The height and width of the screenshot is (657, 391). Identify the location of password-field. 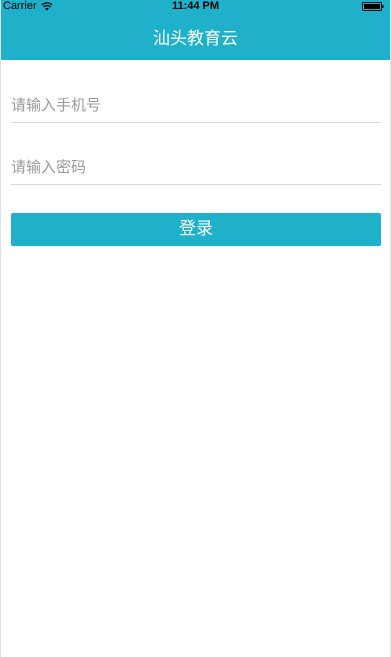
(196, 168).